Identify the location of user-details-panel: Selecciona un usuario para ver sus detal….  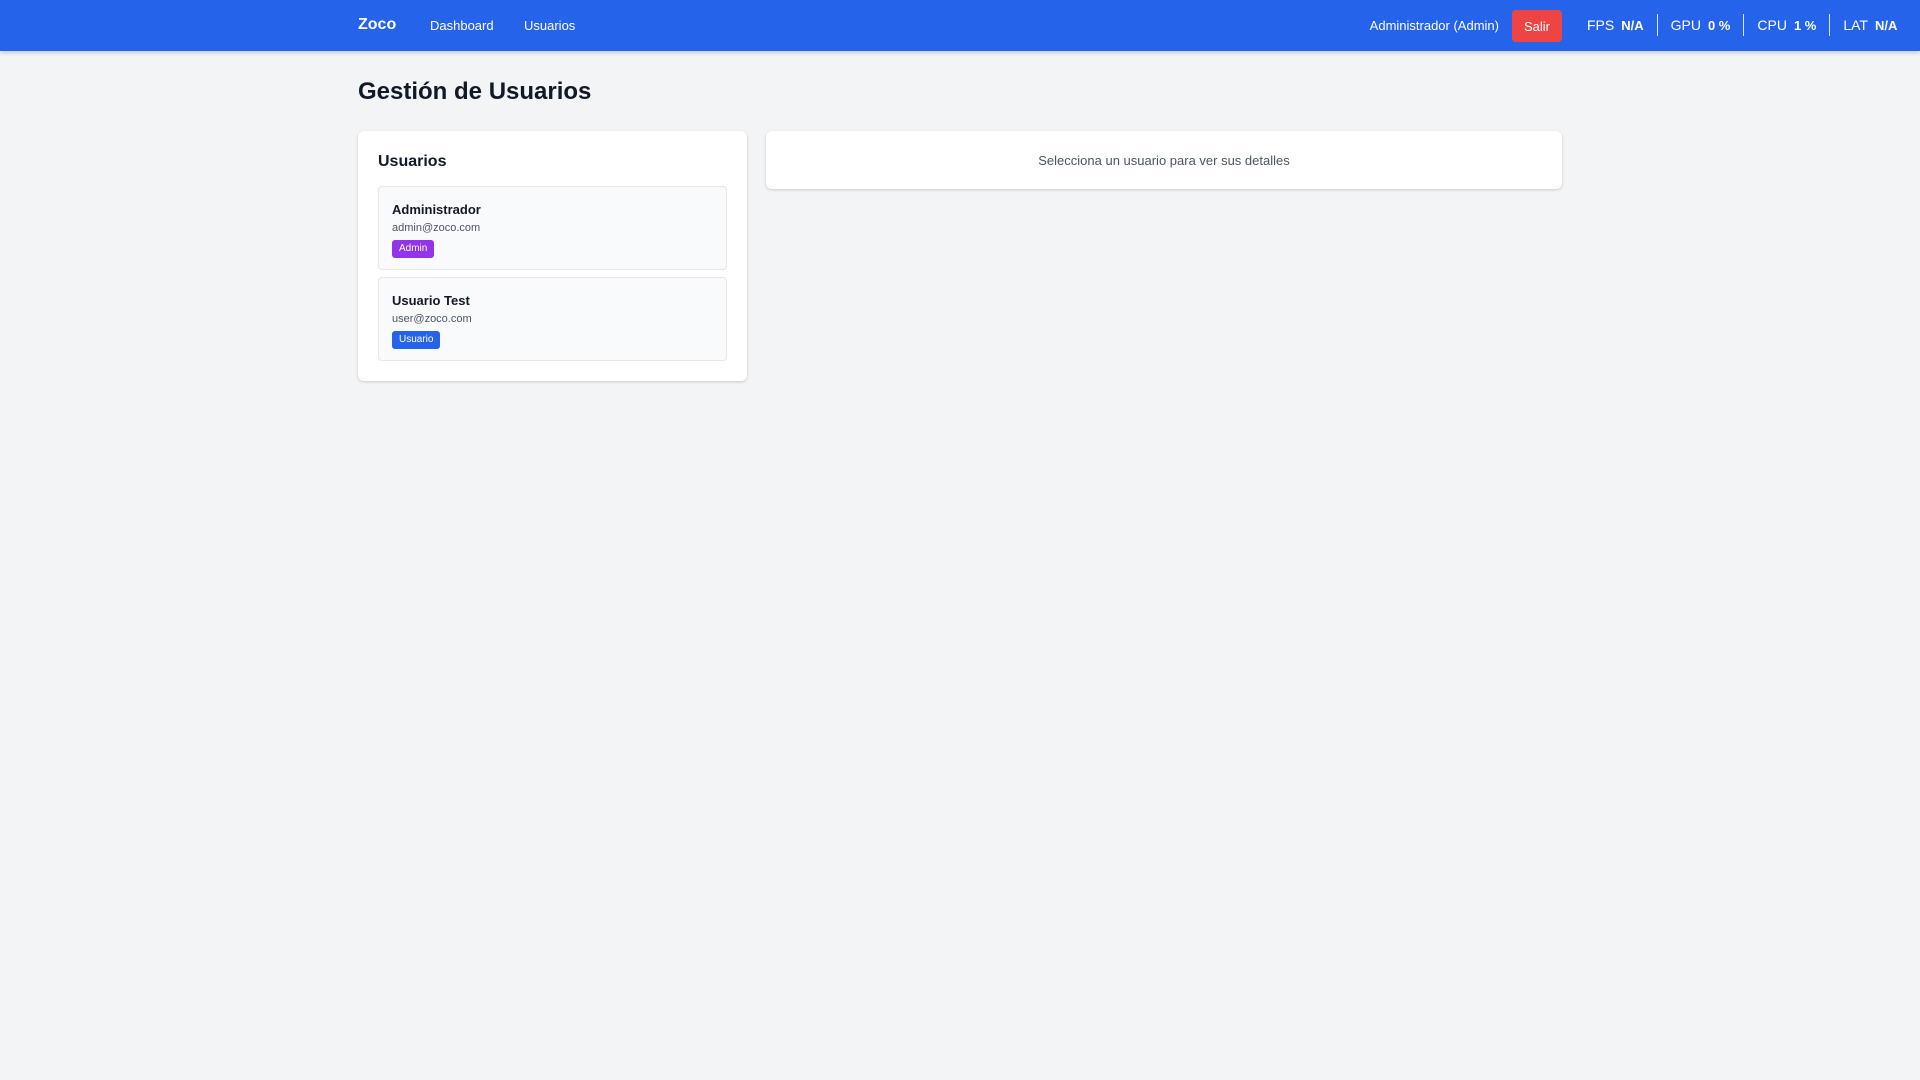
(1164, 160).